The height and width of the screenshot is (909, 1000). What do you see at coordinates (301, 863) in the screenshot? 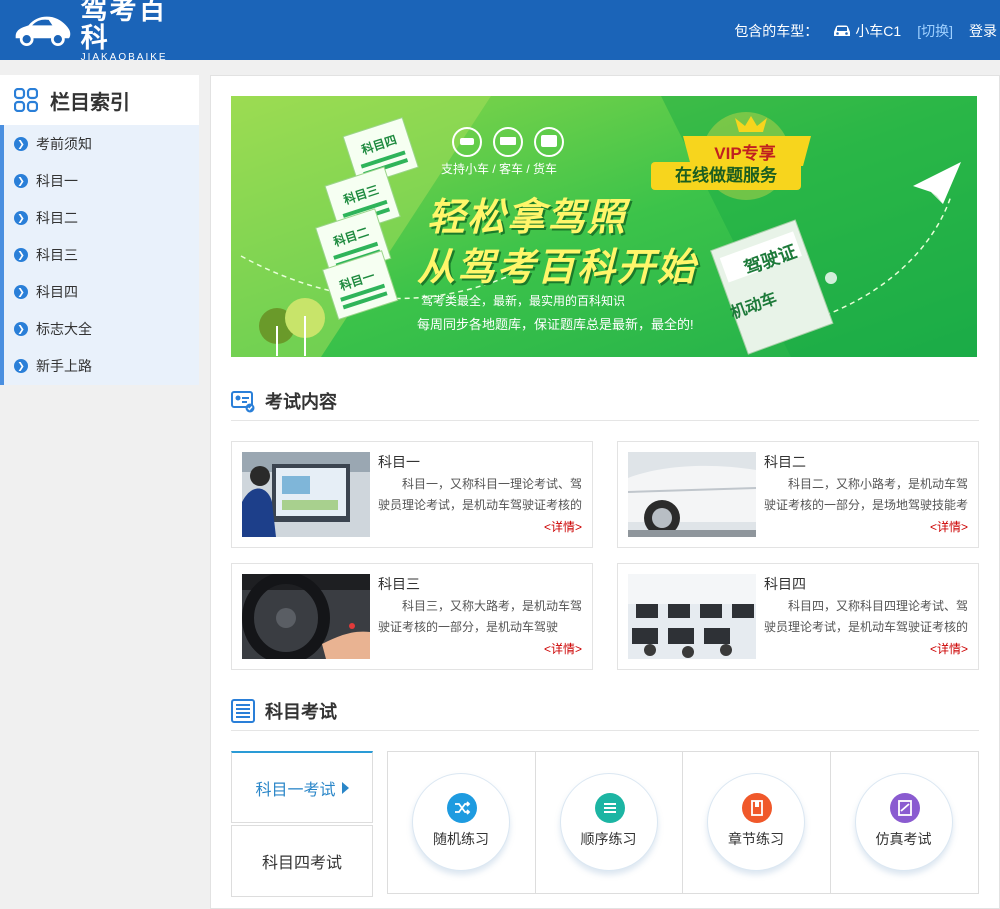
I see `tab-label: 科目四考试` at bounding box center [301, 863].